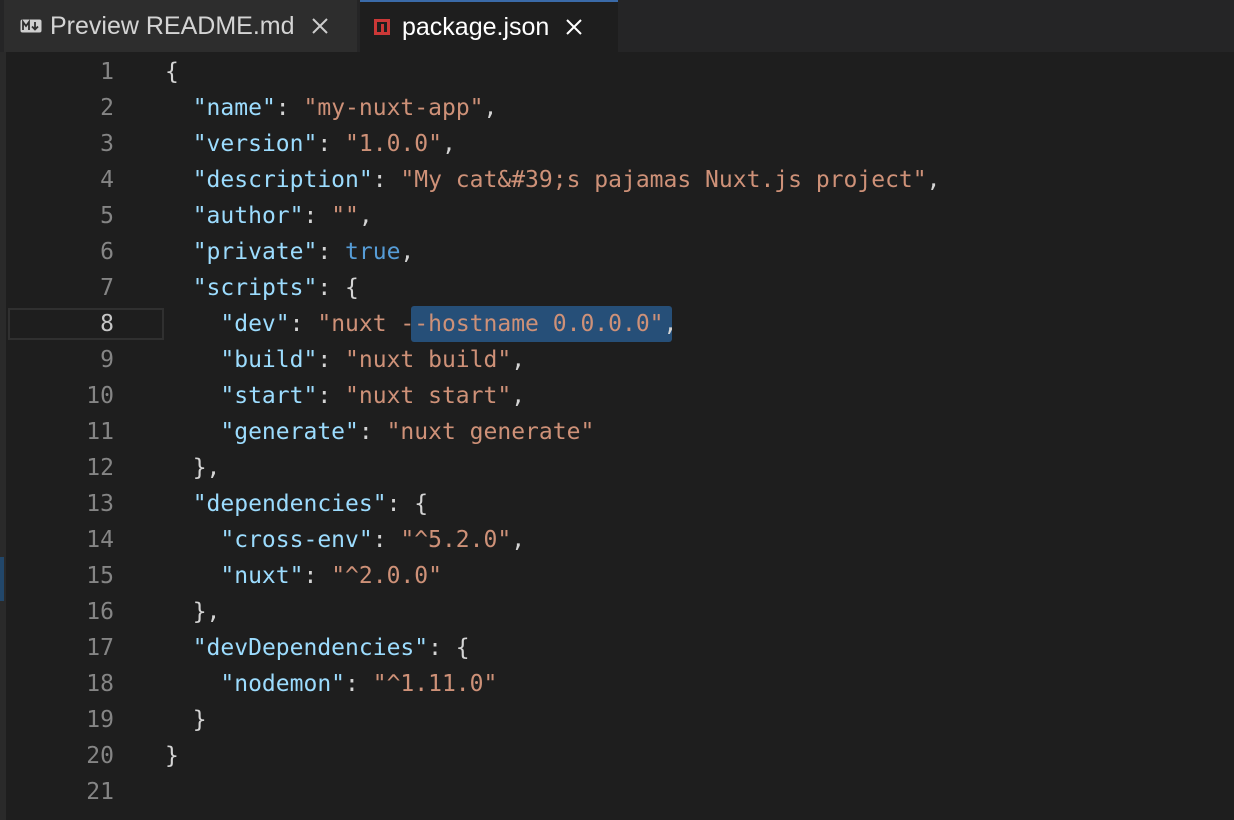  What do you see at coordinates (490, 324) in the screenshot?
I see `json-string: "nuxt --hostname 0.0.0.0"` at bounding box center [490, 324].